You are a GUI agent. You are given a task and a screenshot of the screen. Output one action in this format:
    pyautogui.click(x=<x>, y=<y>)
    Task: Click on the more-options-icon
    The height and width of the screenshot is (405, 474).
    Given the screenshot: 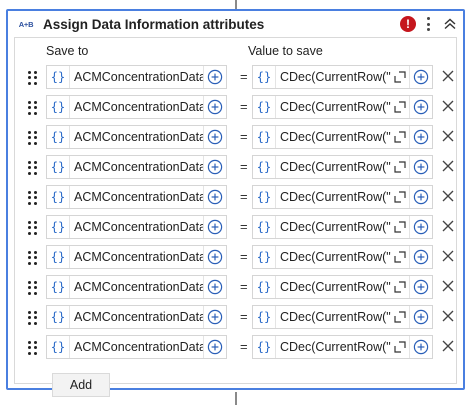 What is the action you would take?
    pyautogui.click(x=428, y=24)
    